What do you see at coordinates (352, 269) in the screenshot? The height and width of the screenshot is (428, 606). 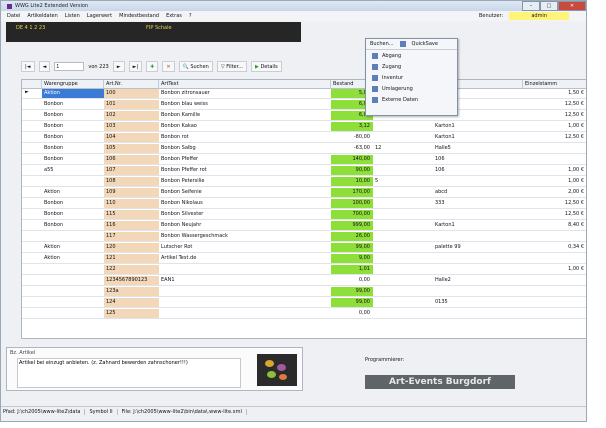 I see `cell-bestand: 1,01` at bounding box center [352, 269].